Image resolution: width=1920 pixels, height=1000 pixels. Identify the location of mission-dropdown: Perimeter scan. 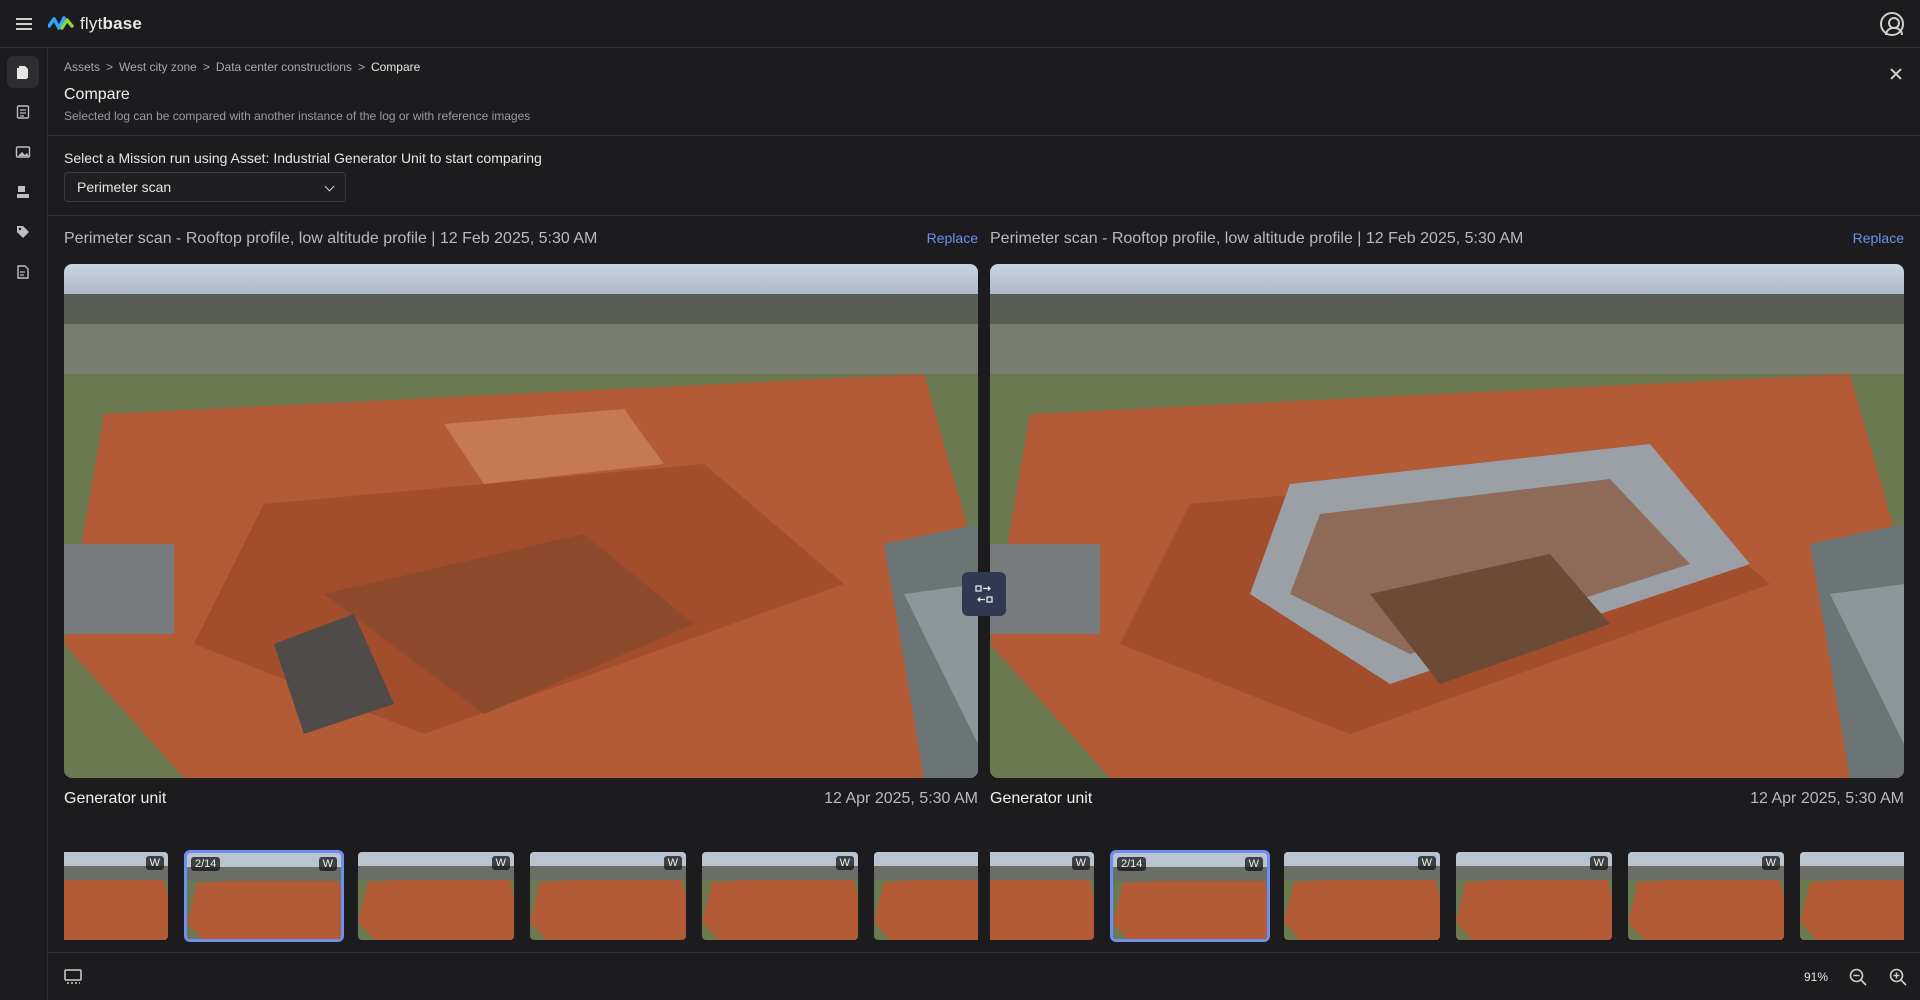
(205, 187).